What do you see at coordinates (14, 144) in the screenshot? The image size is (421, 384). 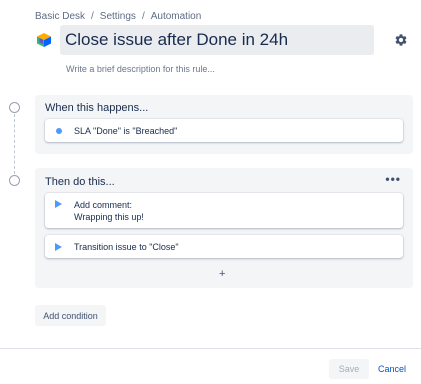 I see `timeline-connector` at bounding box center [14, 144].